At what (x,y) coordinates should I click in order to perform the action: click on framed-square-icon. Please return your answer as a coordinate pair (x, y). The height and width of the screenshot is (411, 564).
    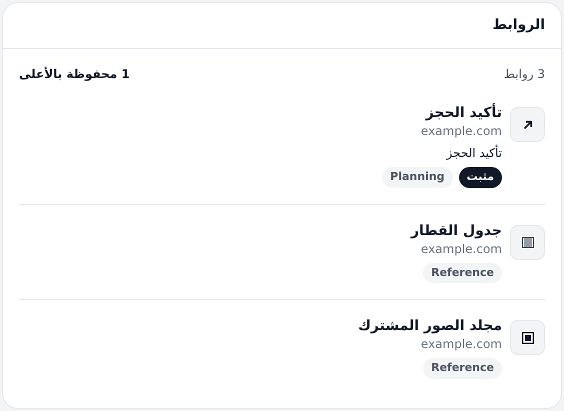
    Looking at the image, I should click on (528, 338).